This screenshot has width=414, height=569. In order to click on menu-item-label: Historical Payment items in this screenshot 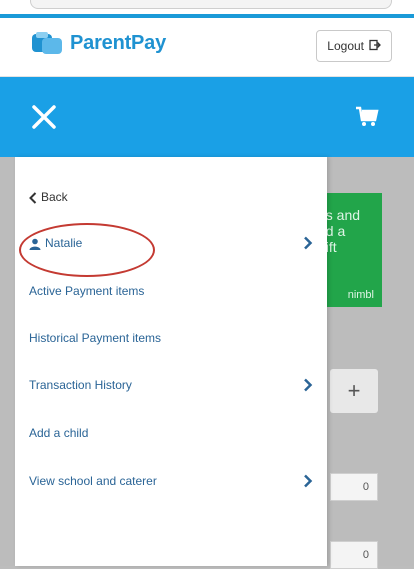, I will do `click(95, 338)`.